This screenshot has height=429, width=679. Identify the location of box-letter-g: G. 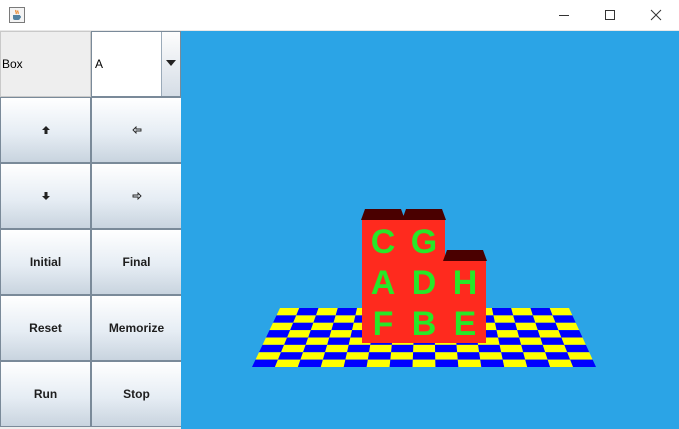
(424, 242).